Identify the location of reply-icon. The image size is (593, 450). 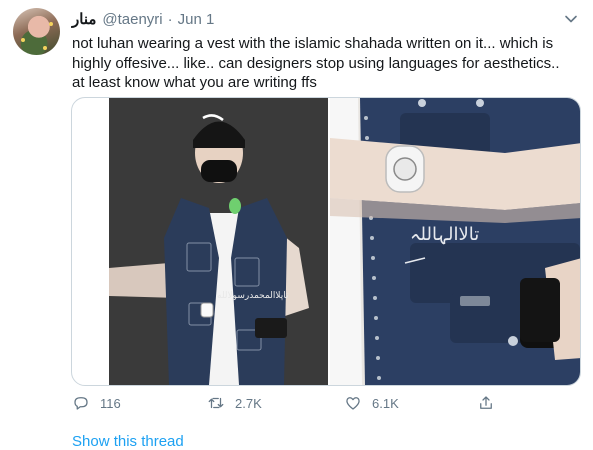
(81, 403).